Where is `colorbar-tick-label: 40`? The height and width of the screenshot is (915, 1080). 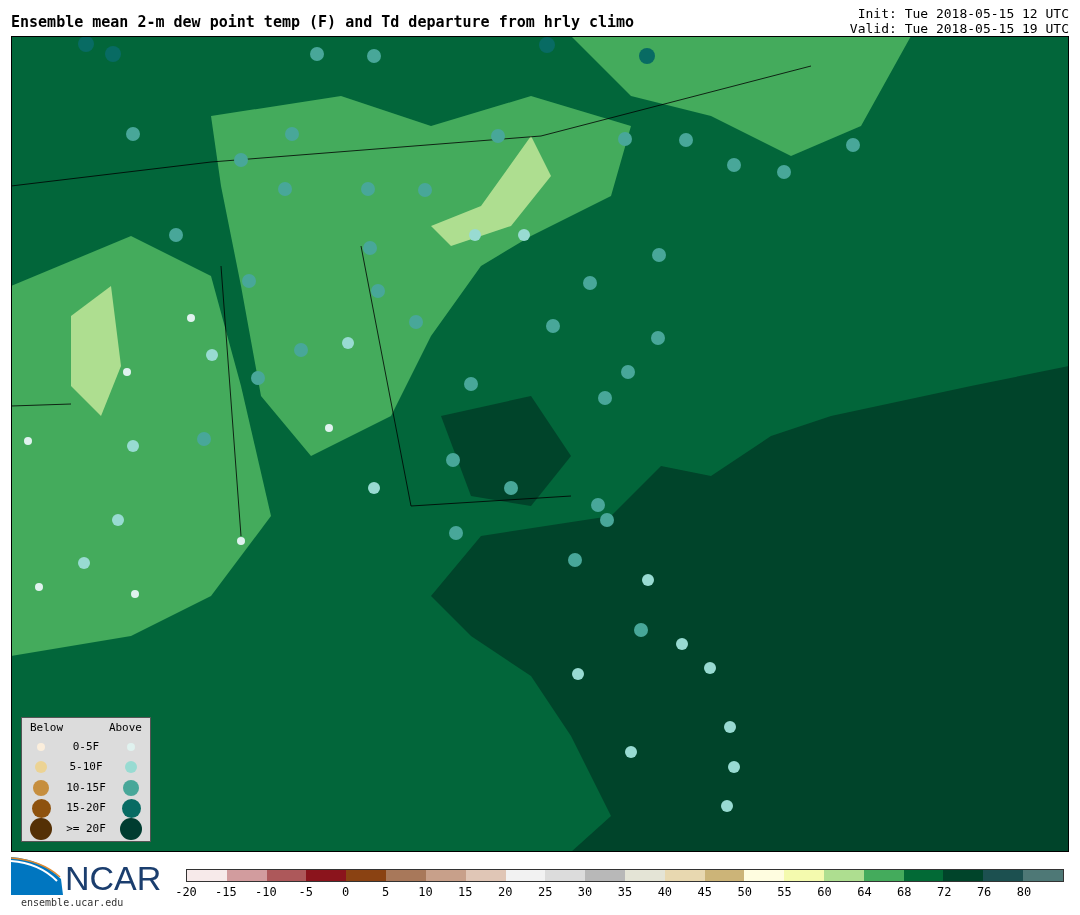
colorbar-tick-label: 40 is located at coordinates (665, 892).